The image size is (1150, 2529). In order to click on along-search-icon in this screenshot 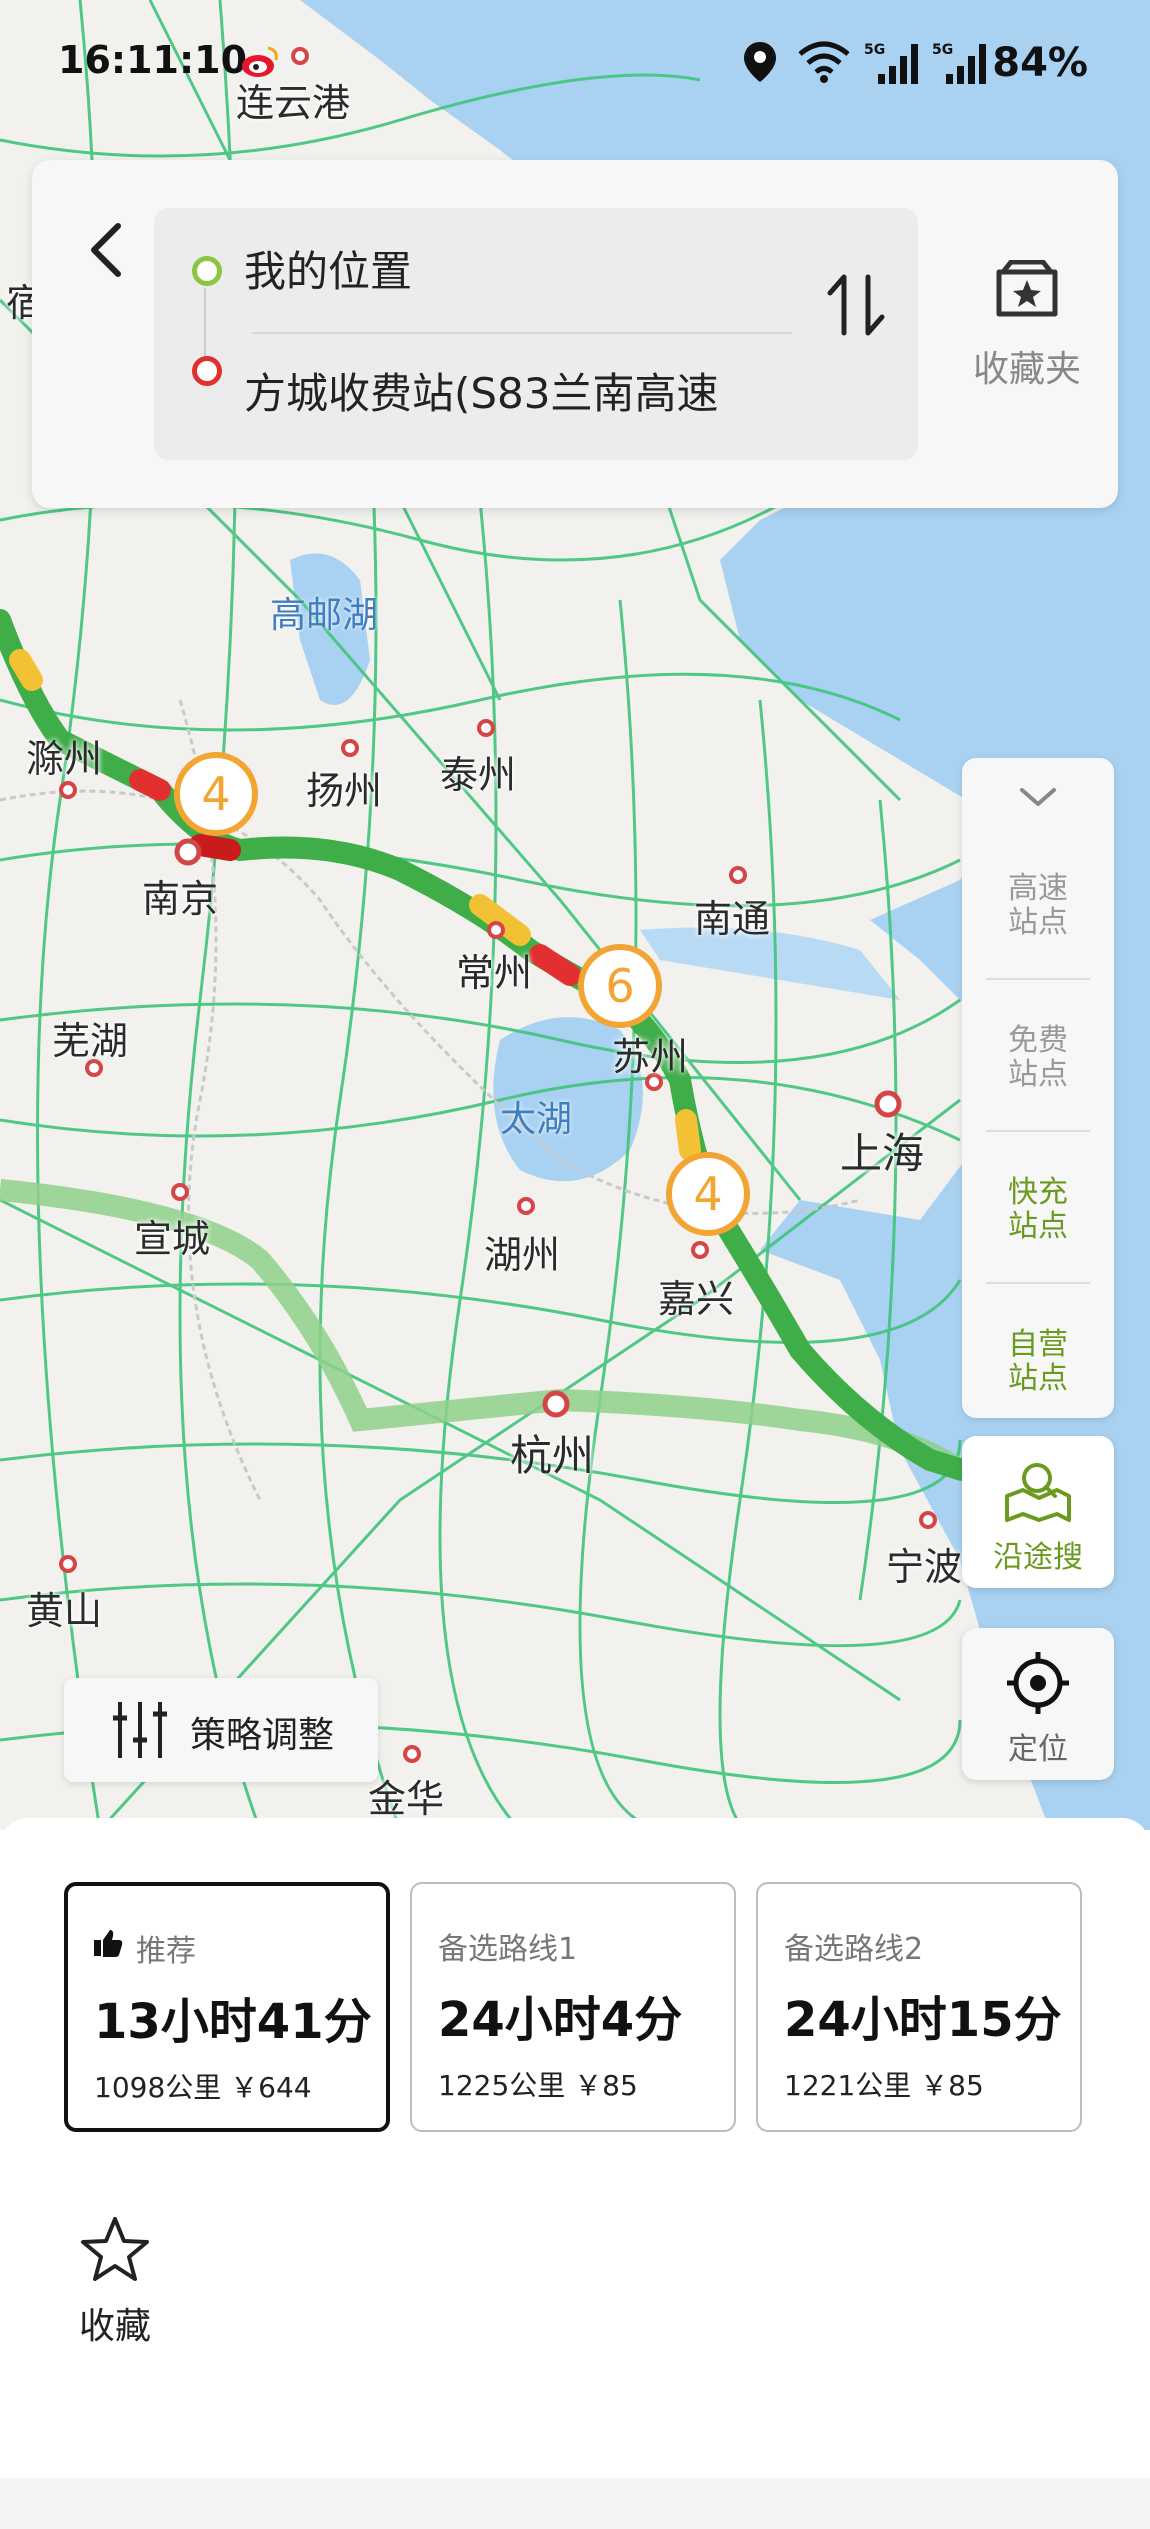, I will do `click(1038, 1492)`.